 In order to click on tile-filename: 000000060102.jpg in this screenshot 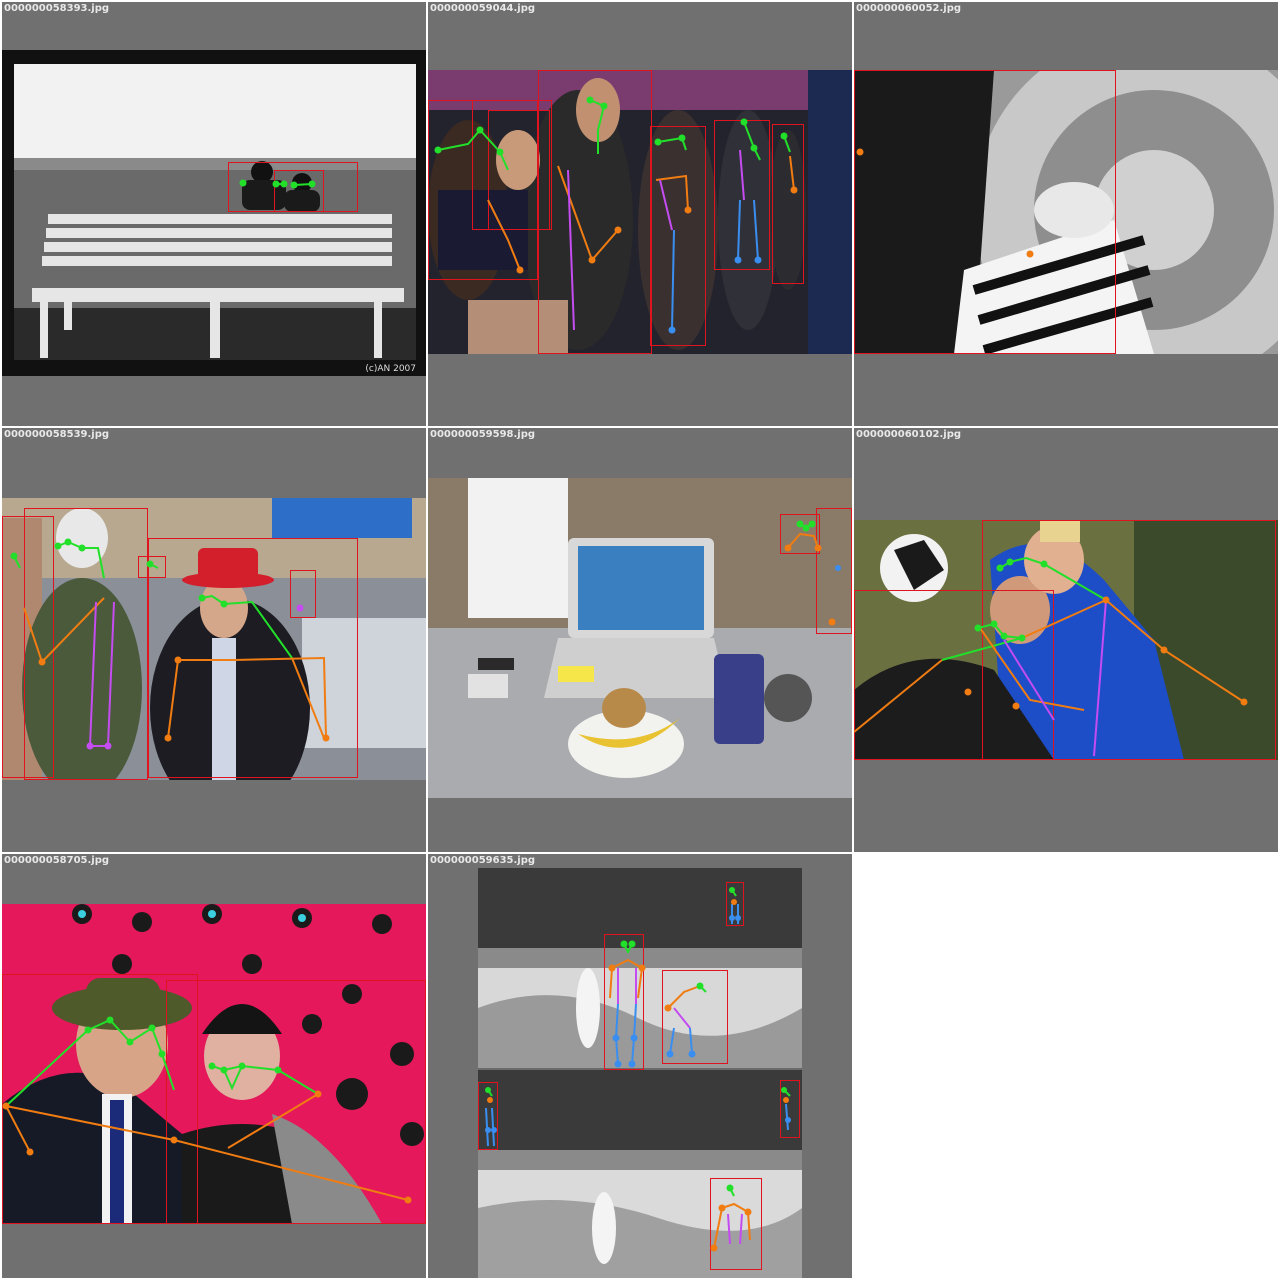, I will do `click(909, 434)`.